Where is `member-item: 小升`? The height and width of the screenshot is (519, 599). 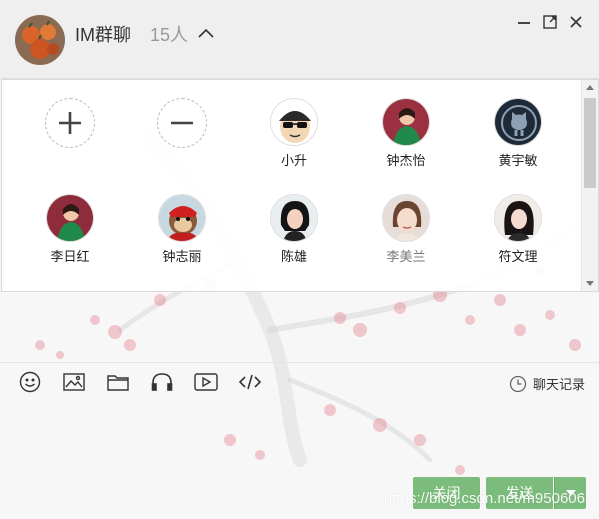 member-item: 小升 is located at coordinates (294, 146).